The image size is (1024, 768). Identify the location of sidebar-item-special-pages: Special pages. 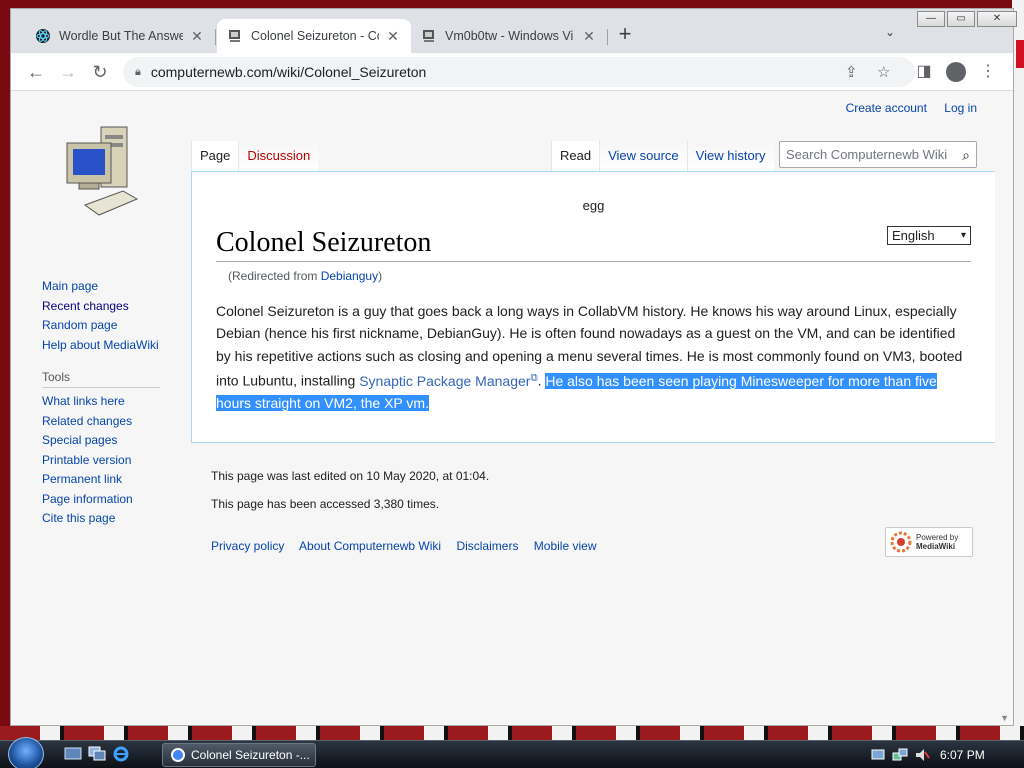
(107, 441).